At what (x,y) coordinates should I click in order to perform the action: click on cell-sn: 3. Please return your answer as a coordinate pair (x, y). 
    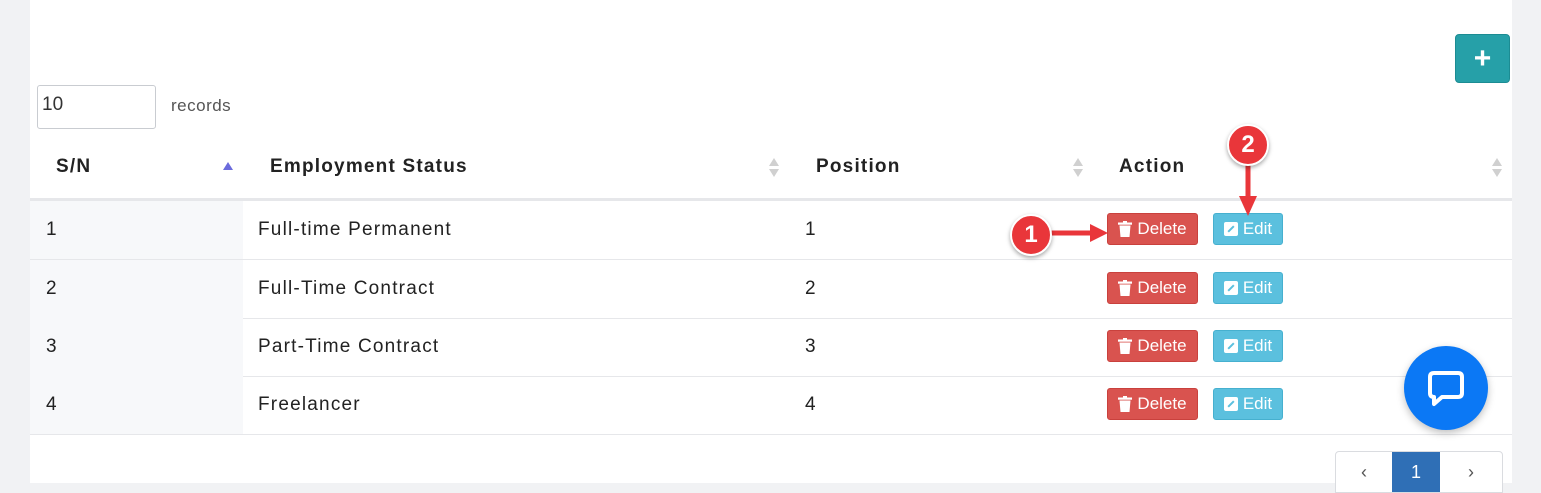
    Looking at the image, I should click on (52, 346).